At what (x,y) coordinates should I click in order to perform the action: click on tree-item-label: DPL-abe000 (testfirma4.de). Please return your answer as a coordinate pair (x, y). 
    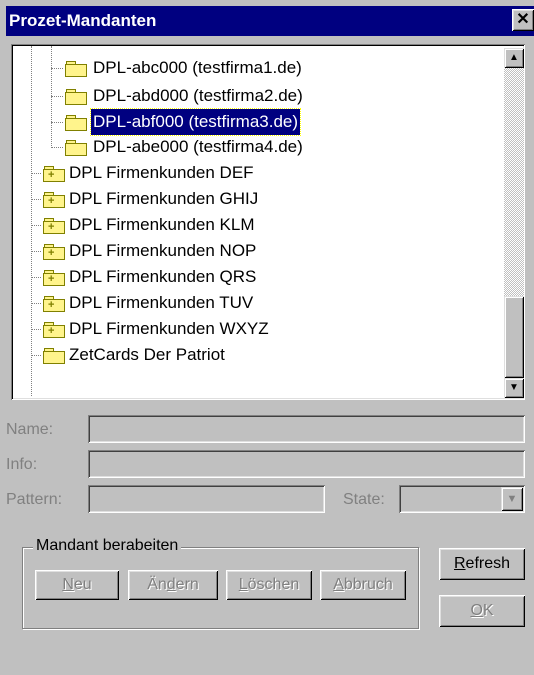
    Looking at the image, I should click on (198, 146).